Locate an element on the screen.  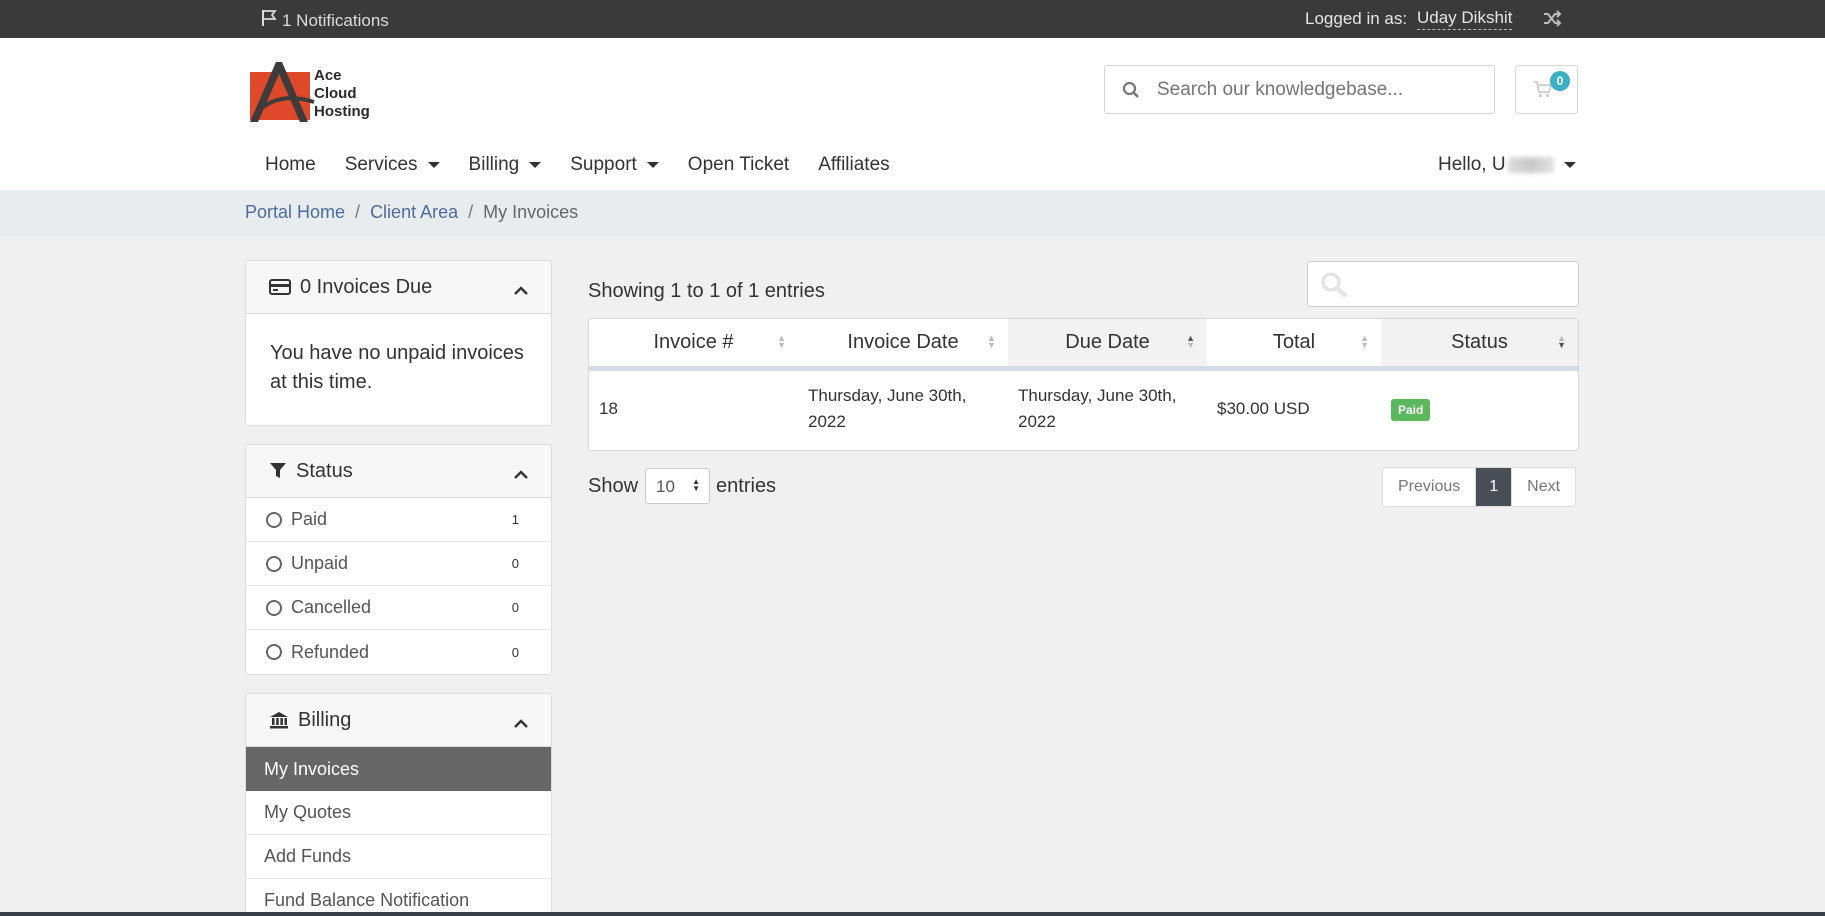
nav-services: Services is located at coordinates (392, 165).